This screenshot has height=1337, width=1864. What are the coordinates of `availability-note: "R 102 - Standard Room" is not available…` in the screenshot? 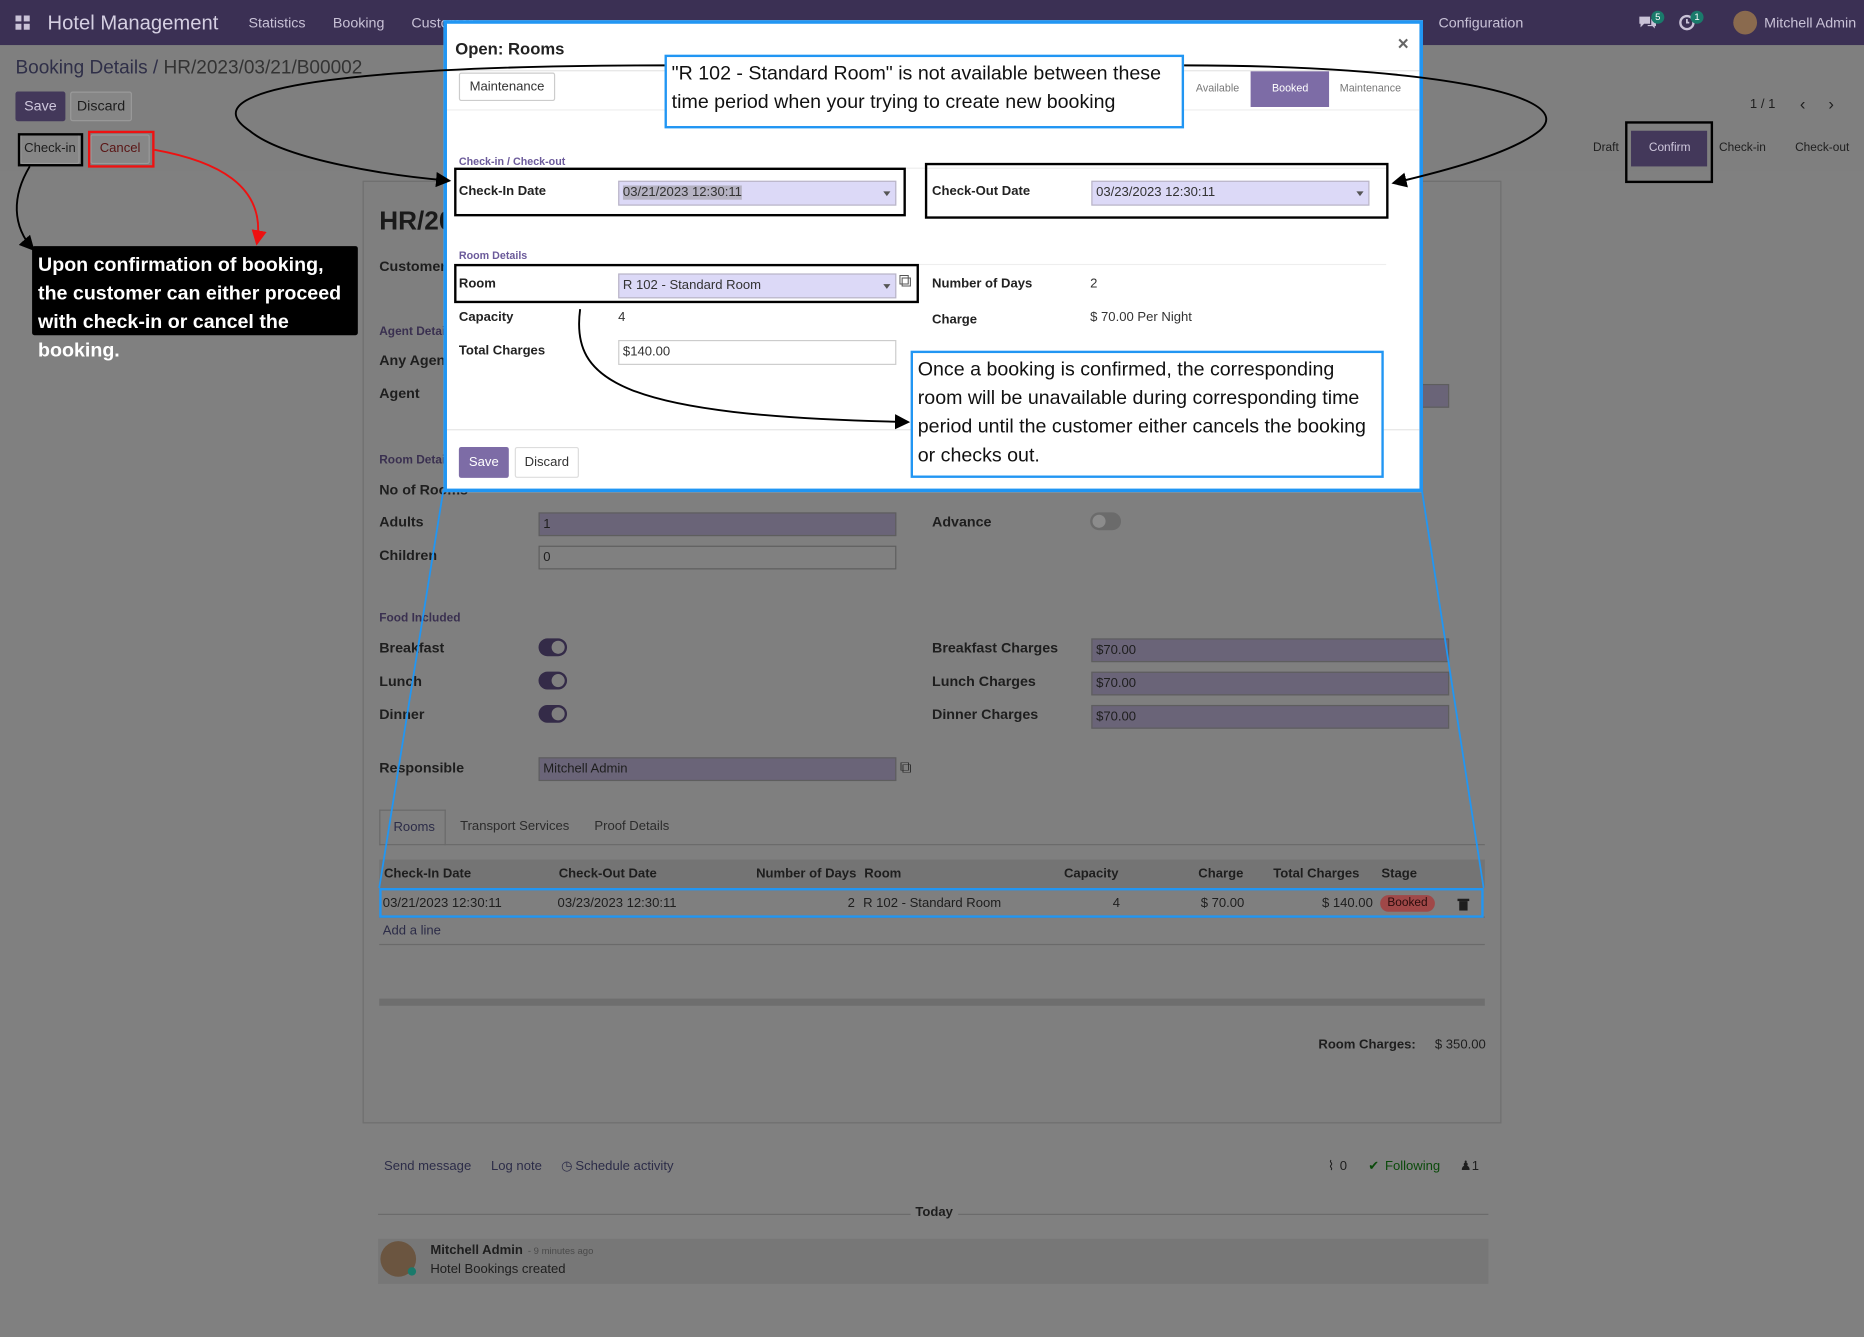 It's located at (924, 91).